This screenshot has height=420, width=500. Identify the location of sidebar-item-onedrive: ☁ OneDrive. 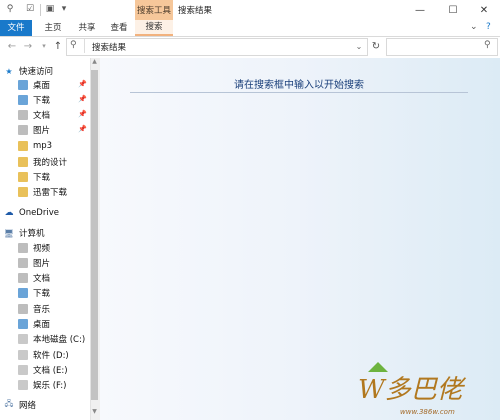
(31, 213).